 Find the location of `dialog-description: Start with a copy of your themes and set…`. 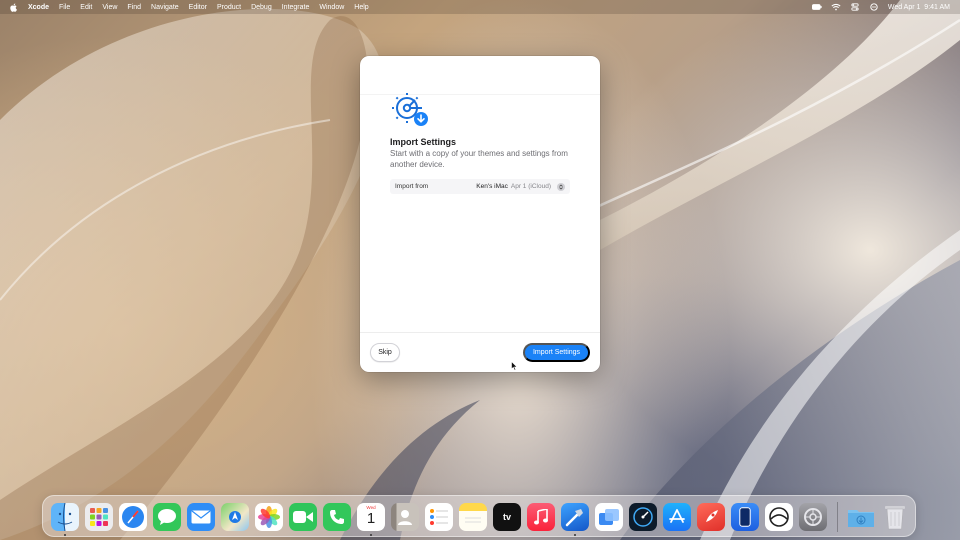

dialog-description: Start with a copy of your themes and set… is located at coordinates (479, 159).